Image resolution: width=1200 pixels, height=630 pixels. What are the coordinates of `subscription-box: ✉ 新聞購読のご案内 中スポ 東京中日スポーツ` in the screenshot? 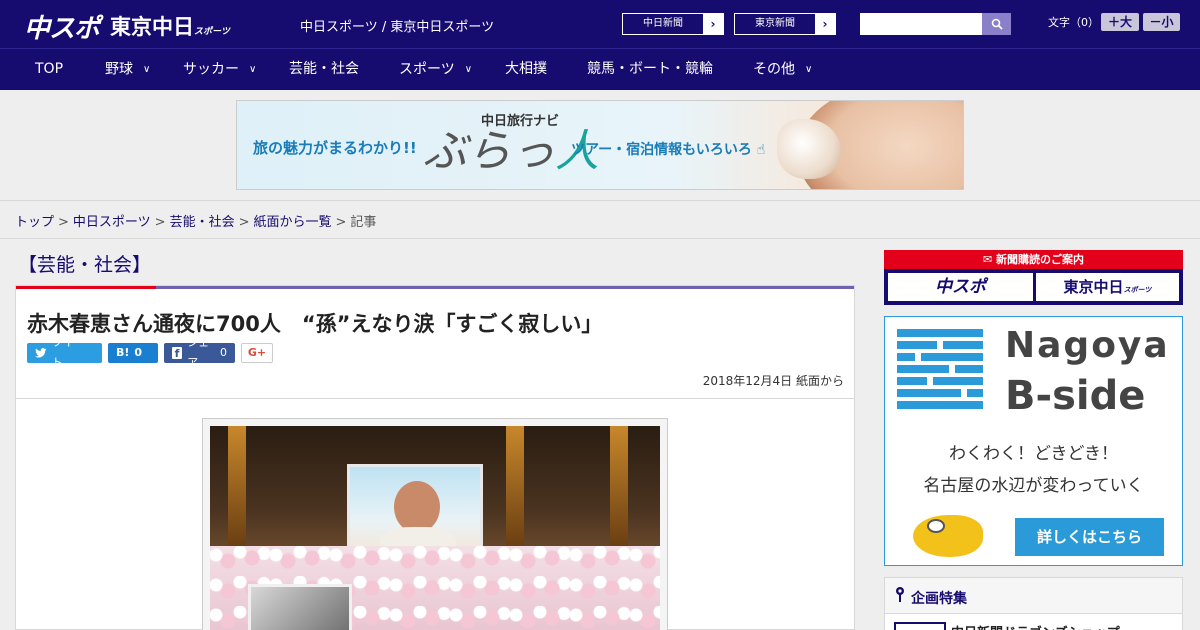 It's located at (1033, 277).